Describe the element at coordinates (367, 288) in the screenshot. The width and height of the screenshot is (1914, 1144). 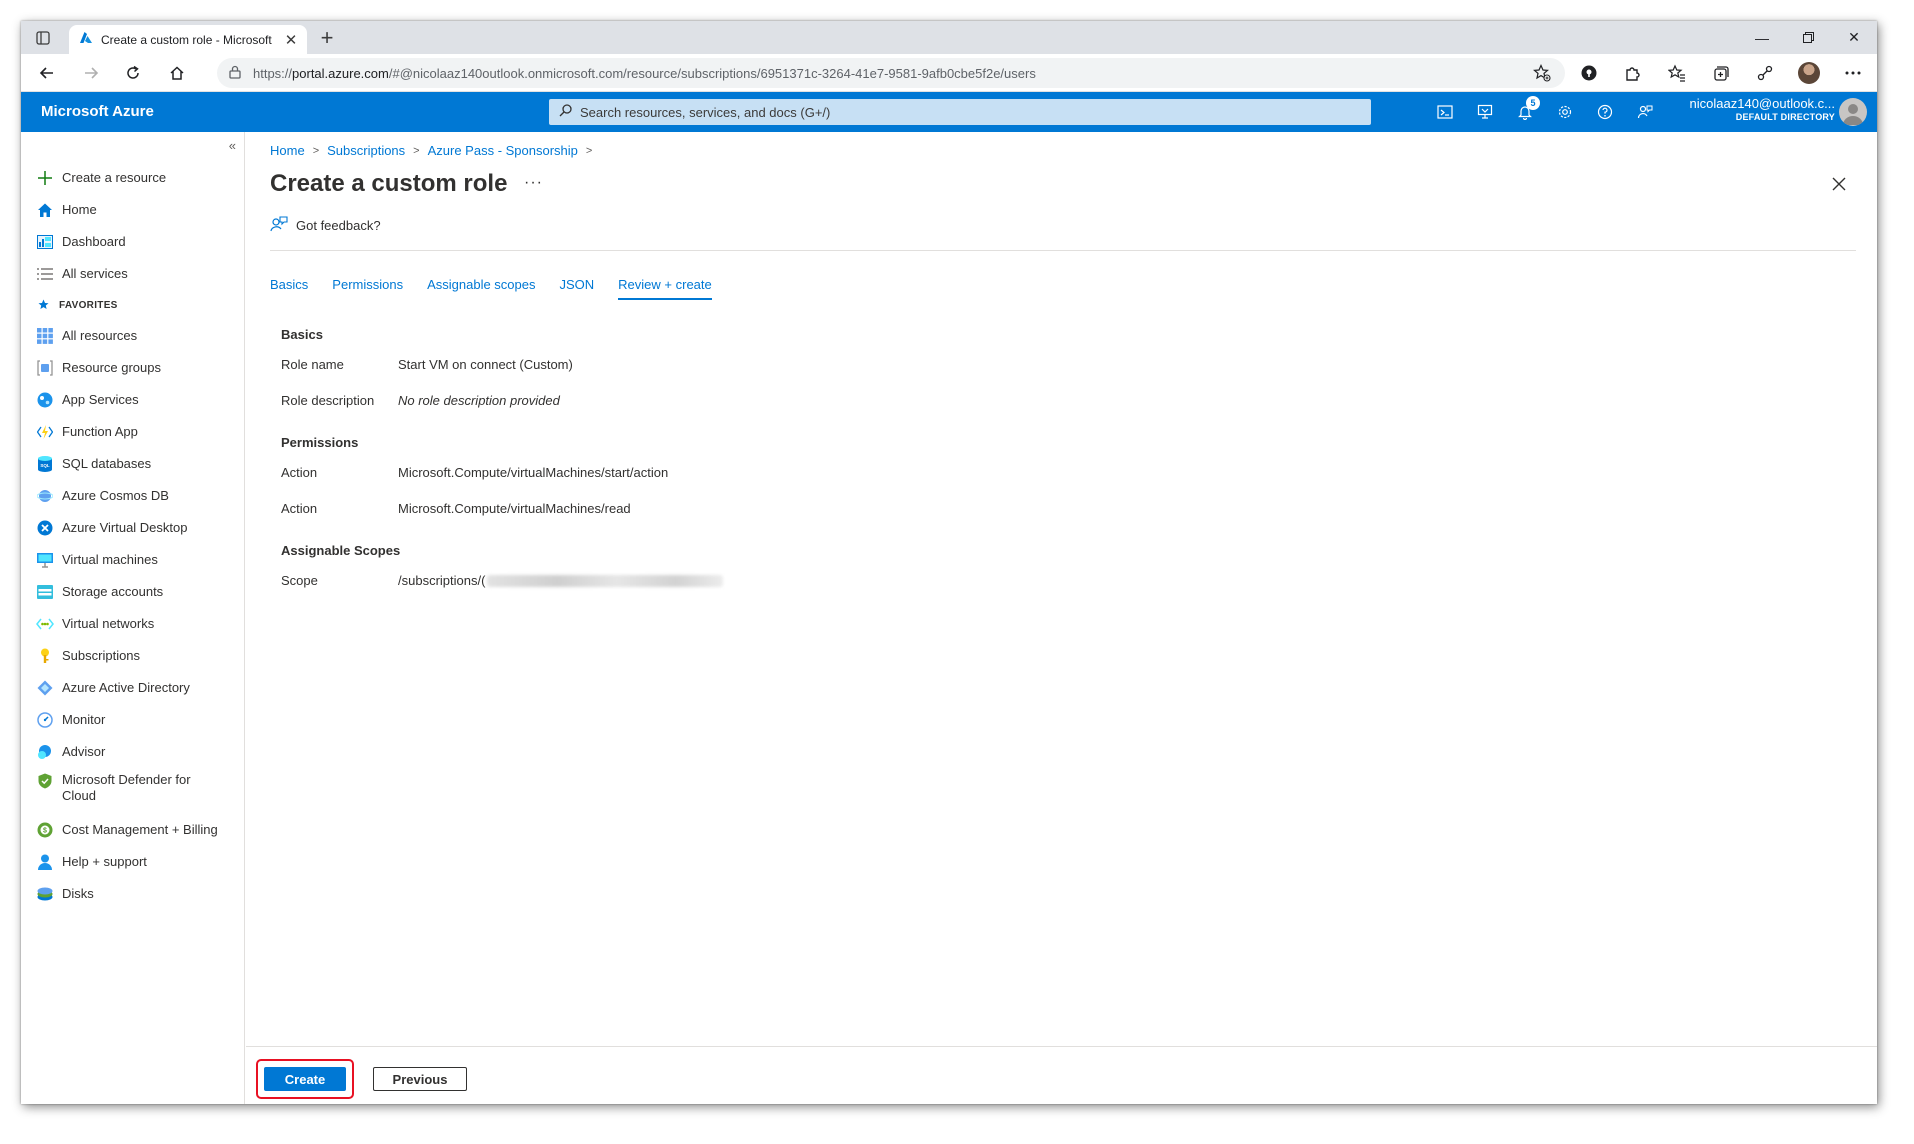
I see `tab-permissions: Permissions` at that location.